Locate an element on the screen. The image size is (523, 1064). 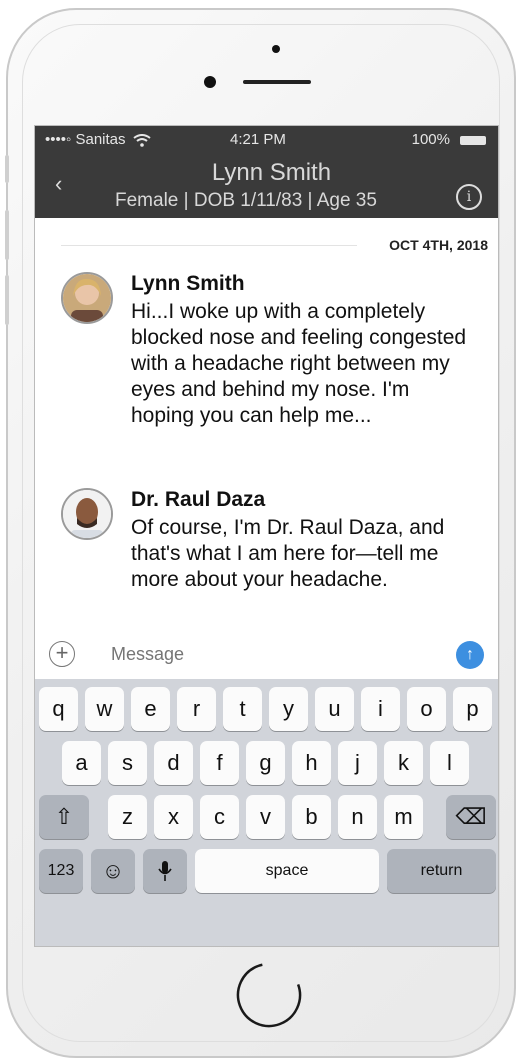
doctor-avatar-photo is located at coordinates (87, 514).